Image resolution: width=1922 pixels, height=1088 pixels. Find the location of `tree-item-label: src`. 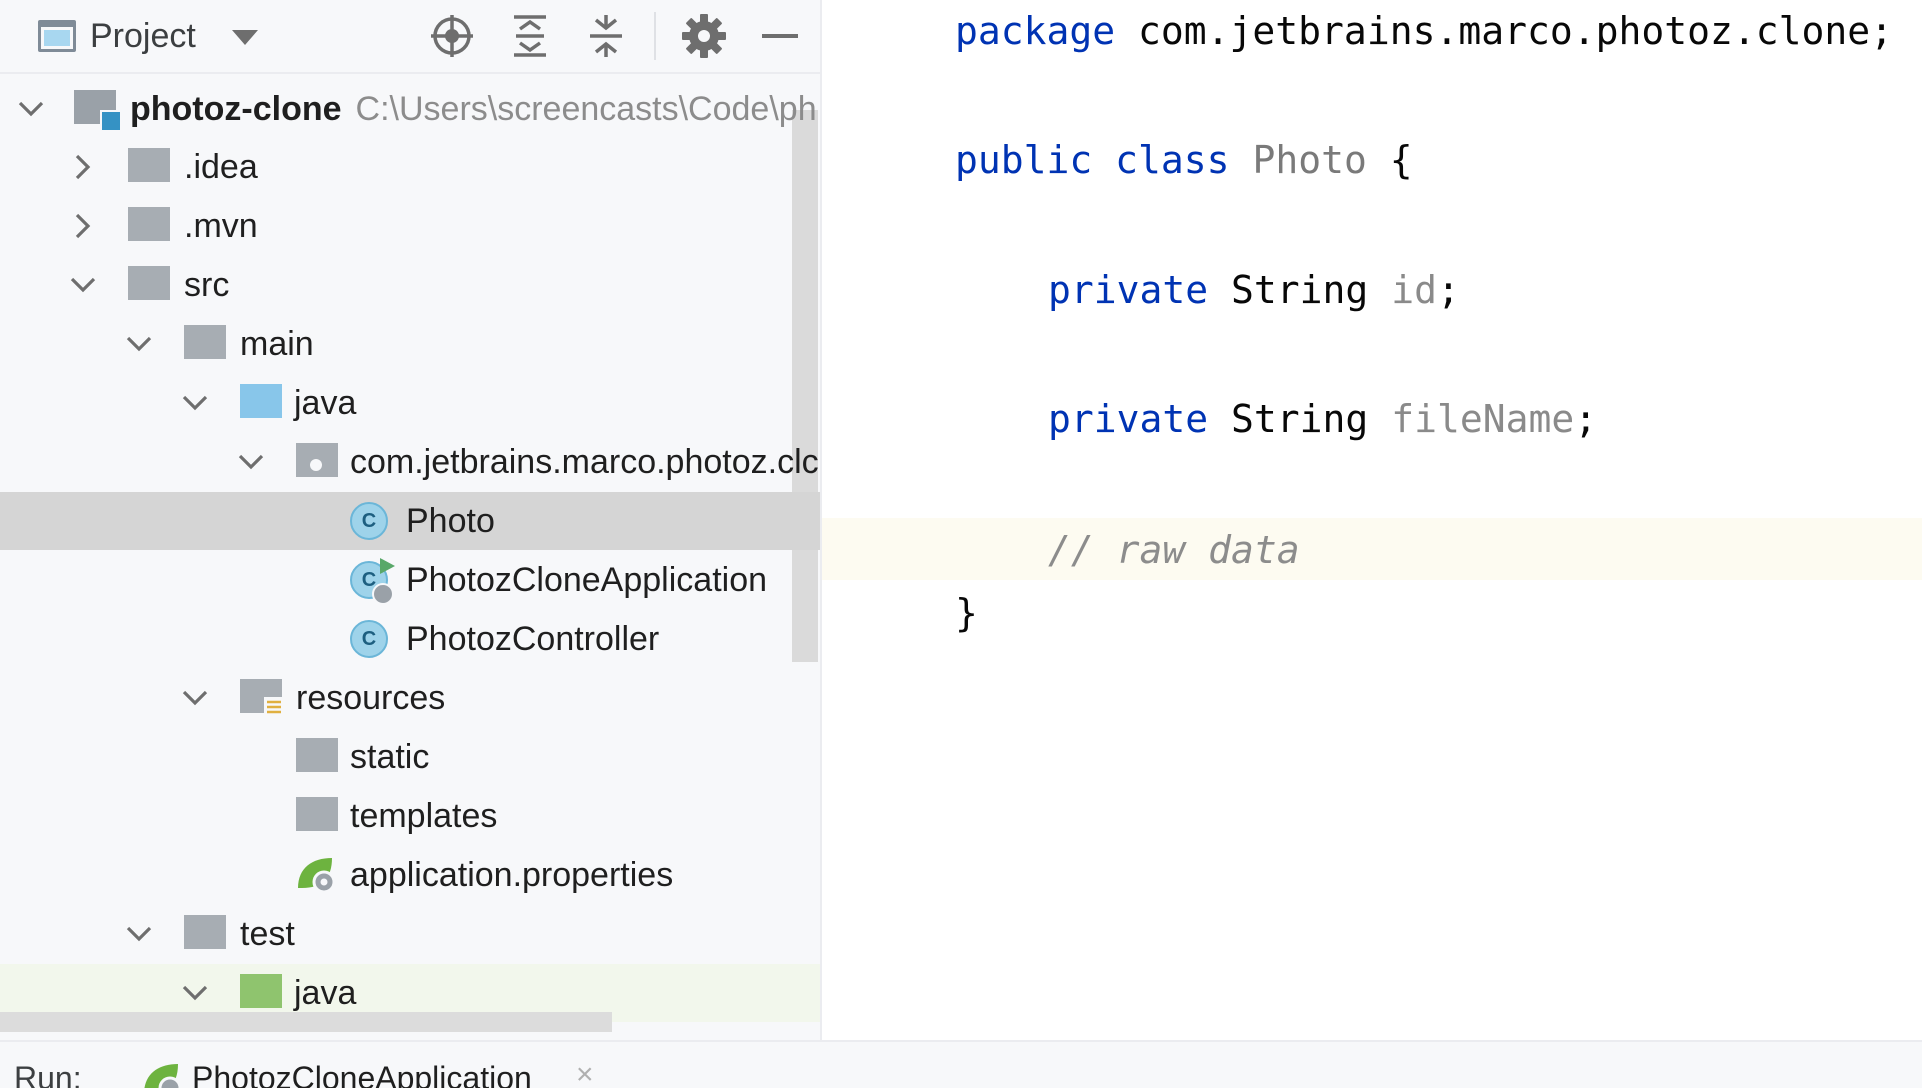

tree-item-label: src is located at coordinates (207, 285).